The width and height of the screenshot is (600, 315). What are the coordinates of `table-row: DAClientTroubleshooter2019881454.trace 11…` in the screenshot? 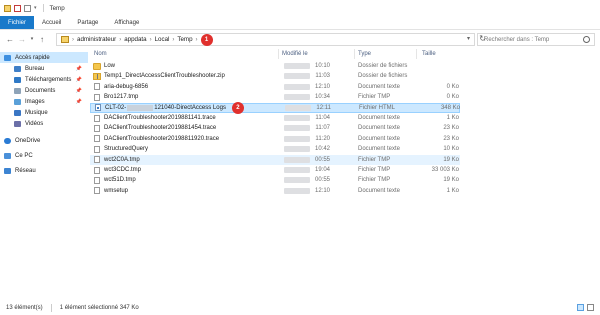 It's located at (275, 128).